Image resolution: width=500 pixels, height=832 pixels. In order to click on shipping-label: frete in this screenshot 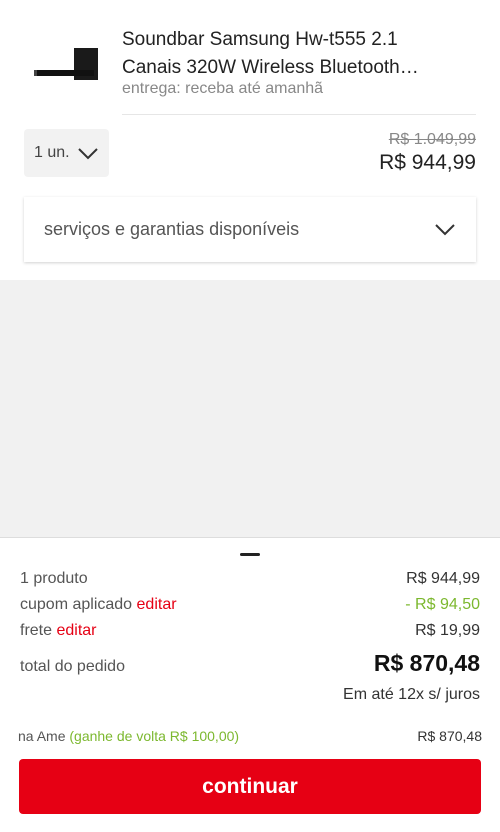, I will do `click(36, 630)`.